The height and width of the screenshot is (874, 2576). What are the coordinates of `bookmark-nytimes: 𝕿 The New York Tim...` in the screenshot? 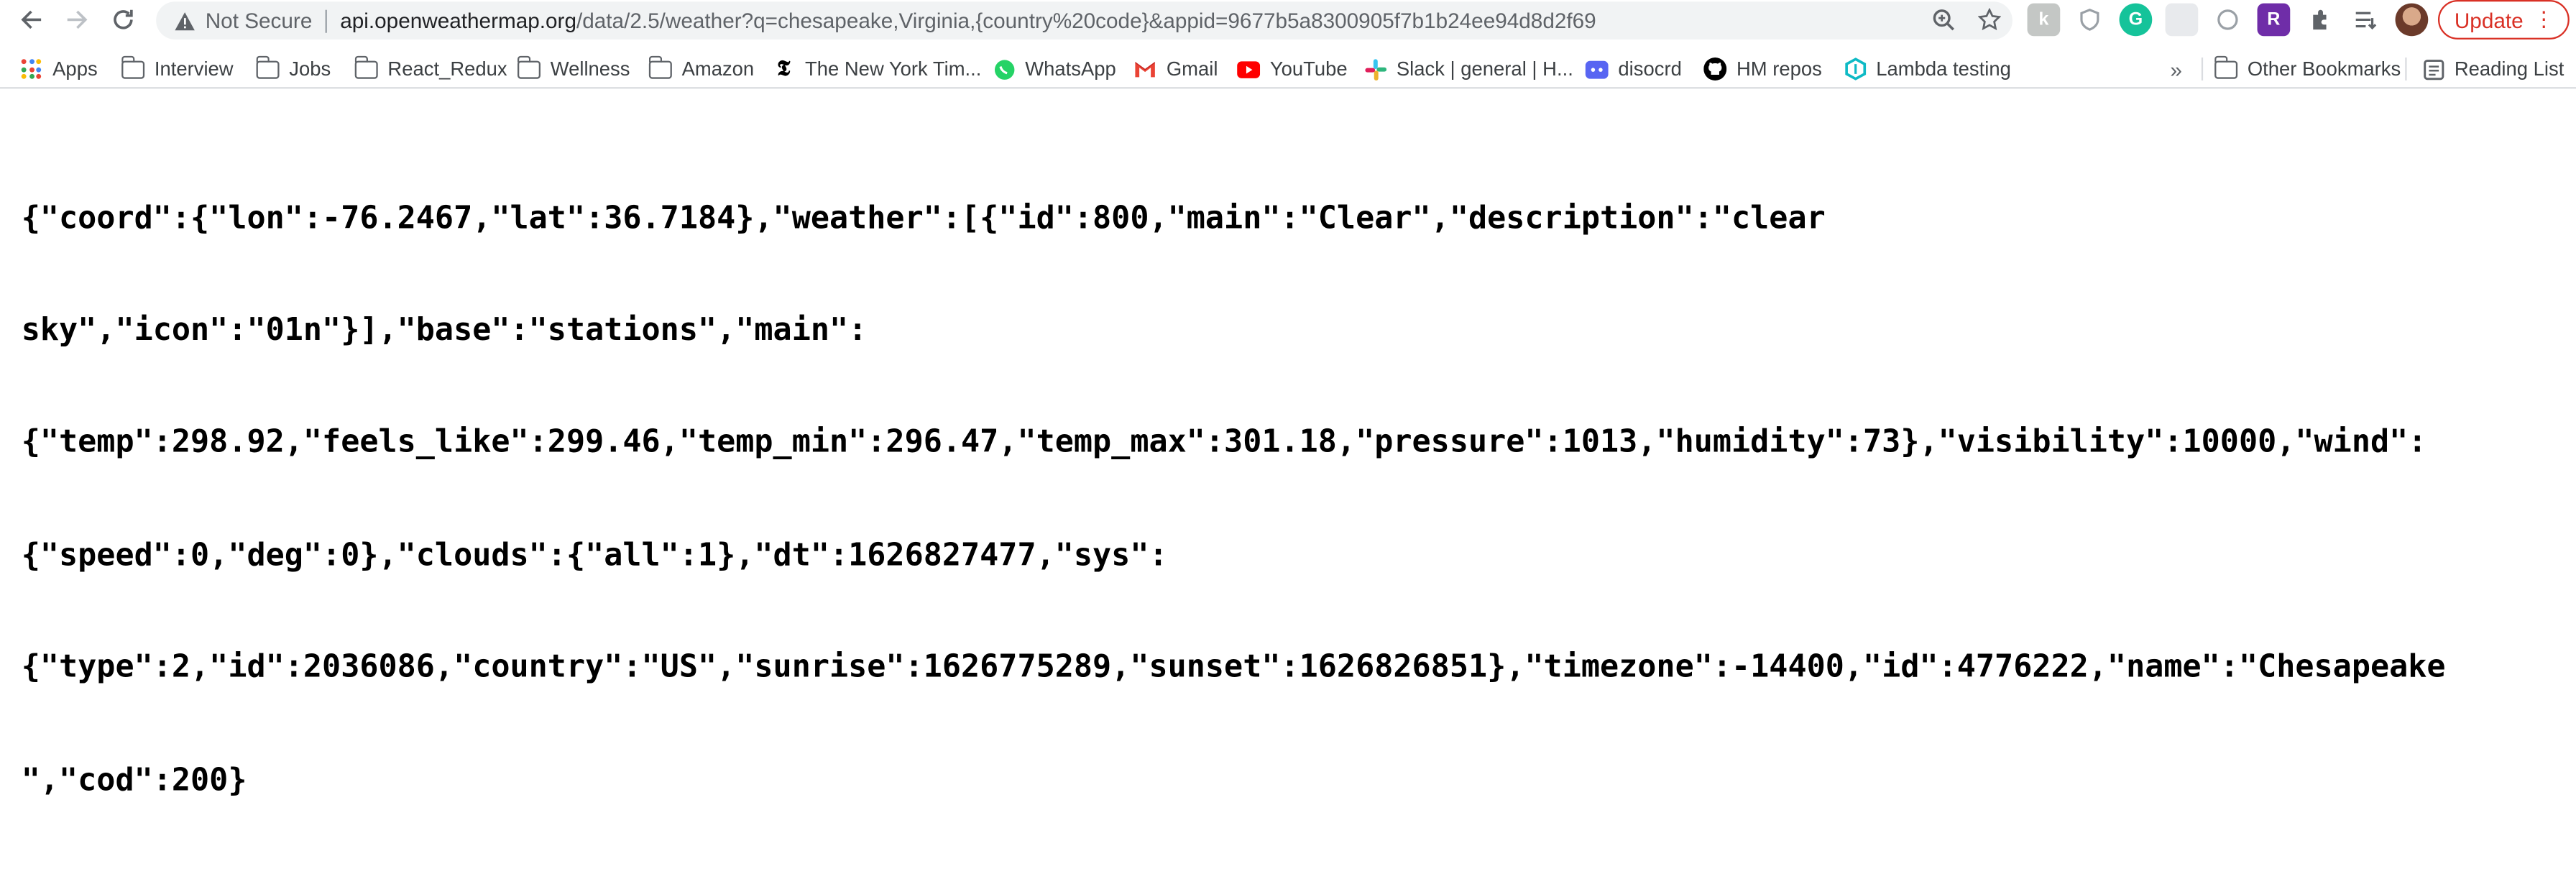 It's located at (876, 69).